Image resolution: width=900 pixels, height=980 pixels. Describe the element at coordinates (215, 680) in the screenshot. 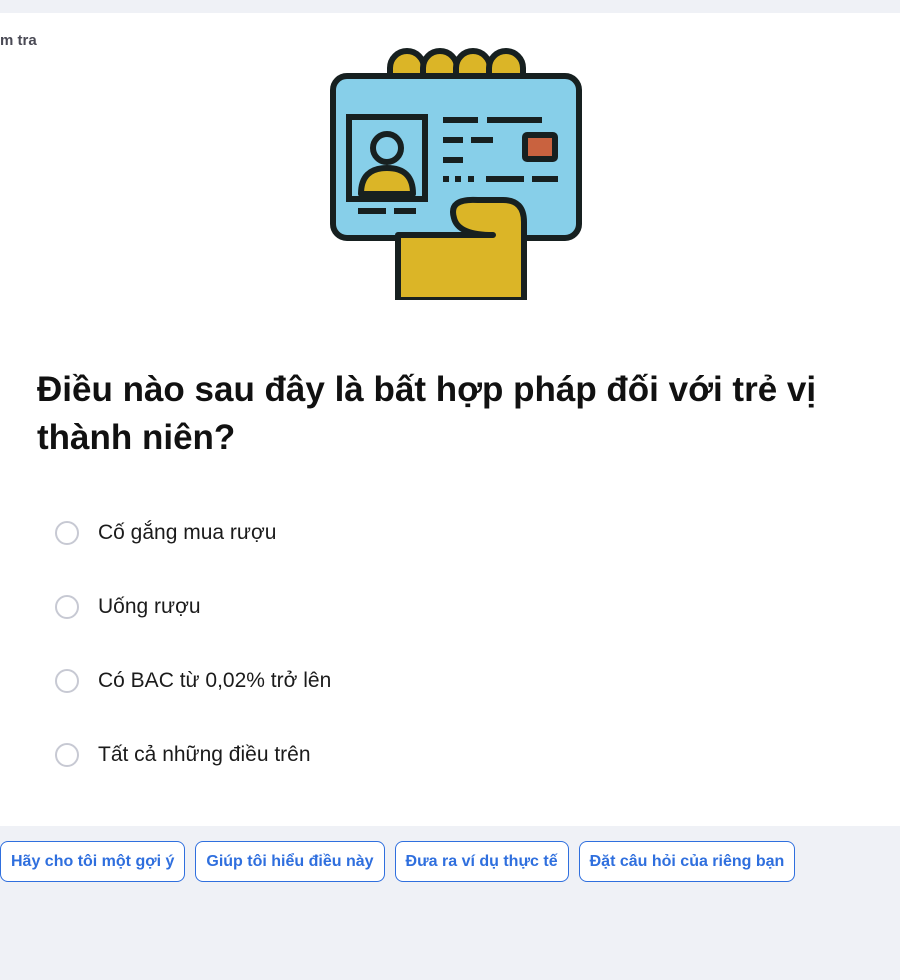

I see `answer-option-label: Có BAC từ 0,02% trở lên` at that location.